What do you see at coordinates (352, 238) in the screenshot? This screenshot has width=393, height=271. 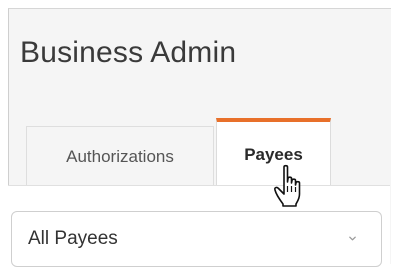 I see `chevron-down-icon` at bounding box center [352, 238].